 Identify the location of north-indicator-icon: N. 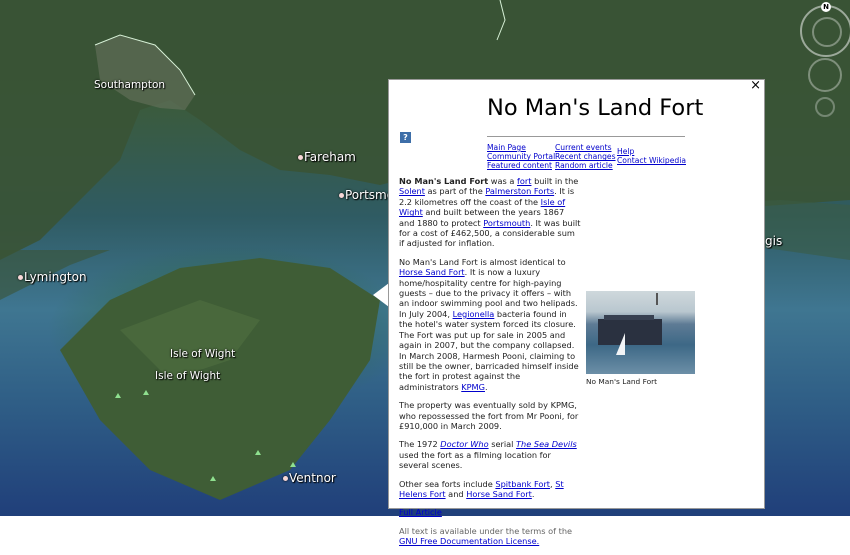
(826, 7).